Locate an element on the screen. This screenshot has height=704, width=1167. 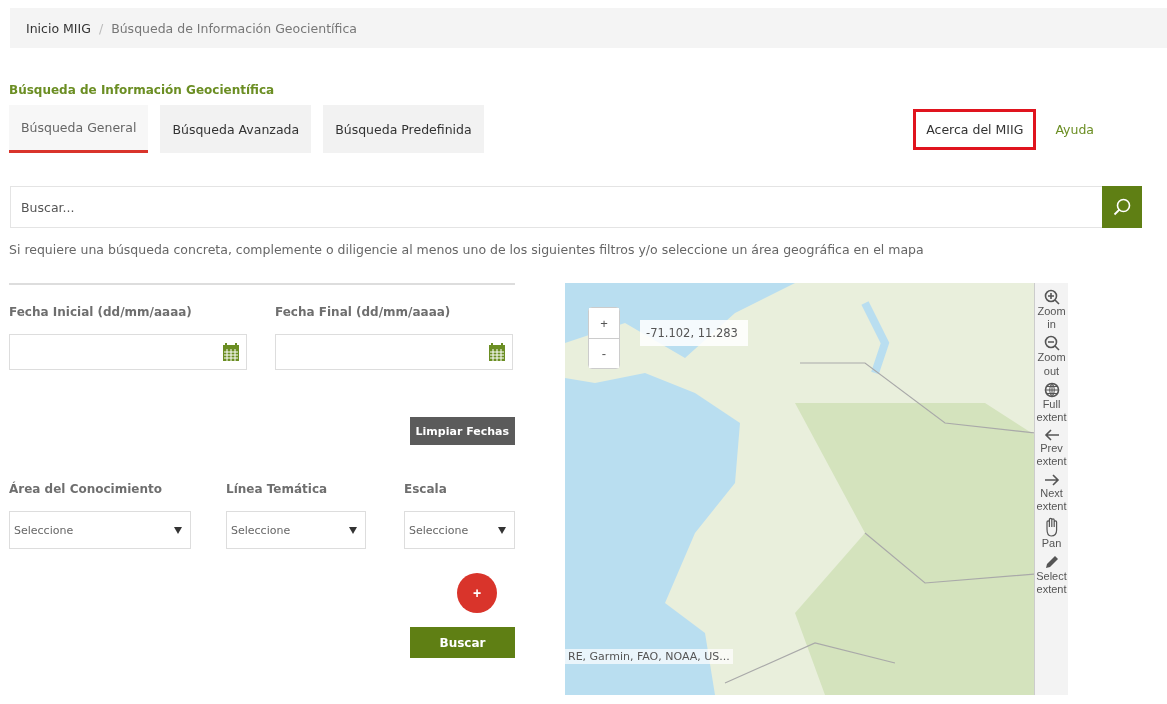
map-tool-button: Select extent is located at coordinates (1051, 575).